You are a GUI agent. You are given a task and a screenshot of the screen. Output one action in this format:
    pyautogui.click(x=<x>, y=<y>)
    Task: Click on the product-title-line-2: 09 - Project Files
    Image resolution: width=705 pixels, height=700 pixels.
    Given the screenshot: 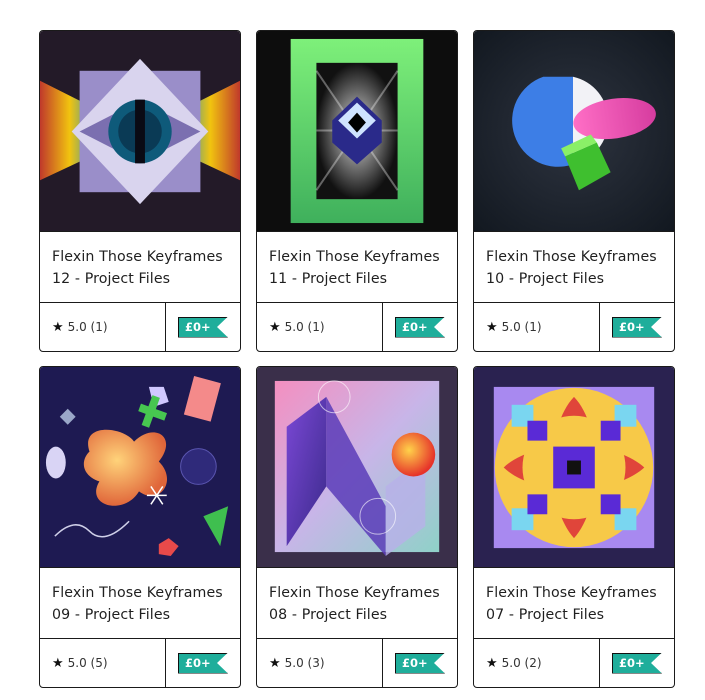 What is the action you would take?
    pyautogui.click(x=111, y=615)
    